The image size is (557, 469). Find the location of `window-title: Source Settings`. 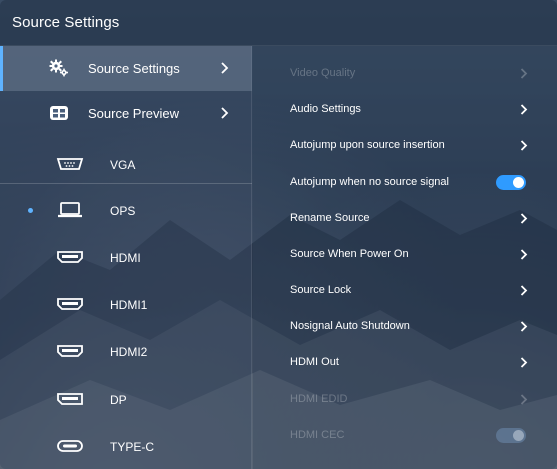

window-title: Source Settings is located at coordinates (66, 22).